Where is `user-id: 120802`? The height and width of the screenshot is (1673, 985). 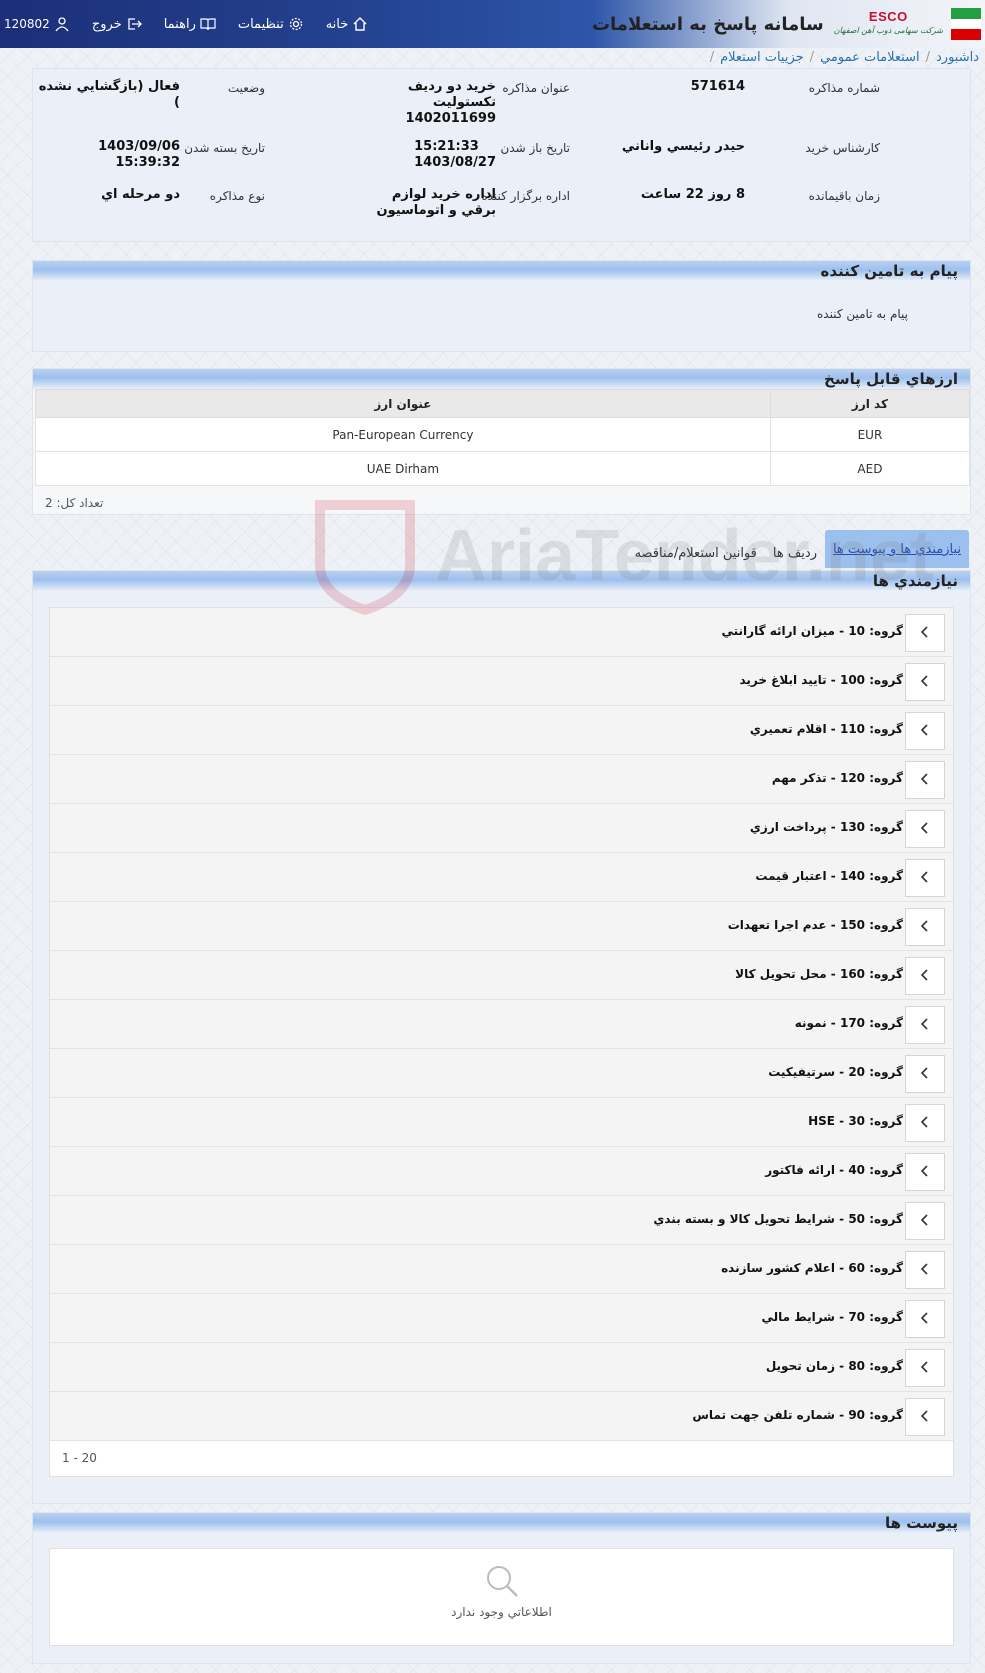 user-id: 120802 is located at coordinates (27, 24).